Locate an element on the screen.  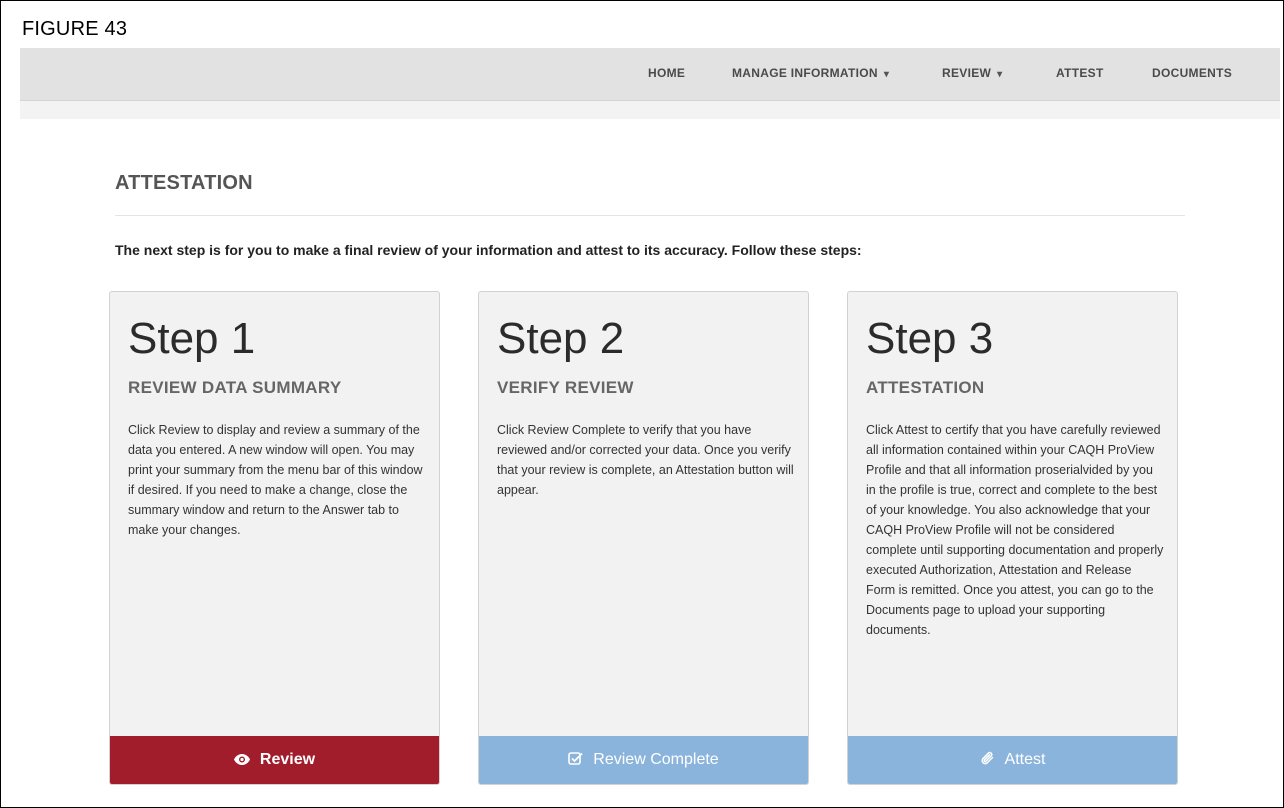
nav-review: REVIEW ▾ is located at coordinates (972, 73).